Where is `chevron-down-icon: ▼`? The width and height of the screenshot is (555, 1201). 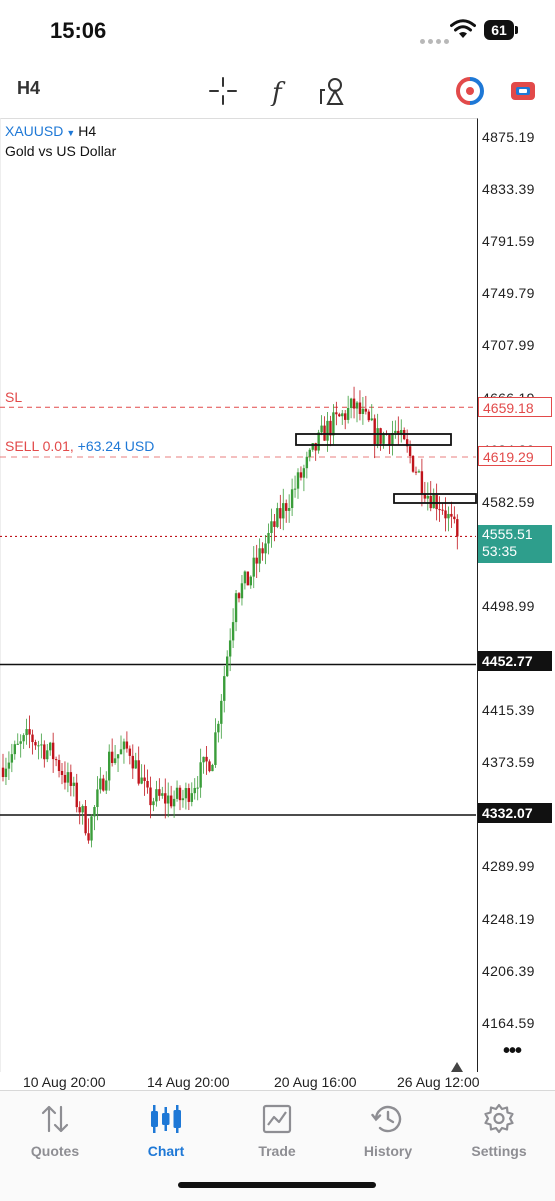 chevron-down-icon: ▼ is located at coordinates (70, 133).